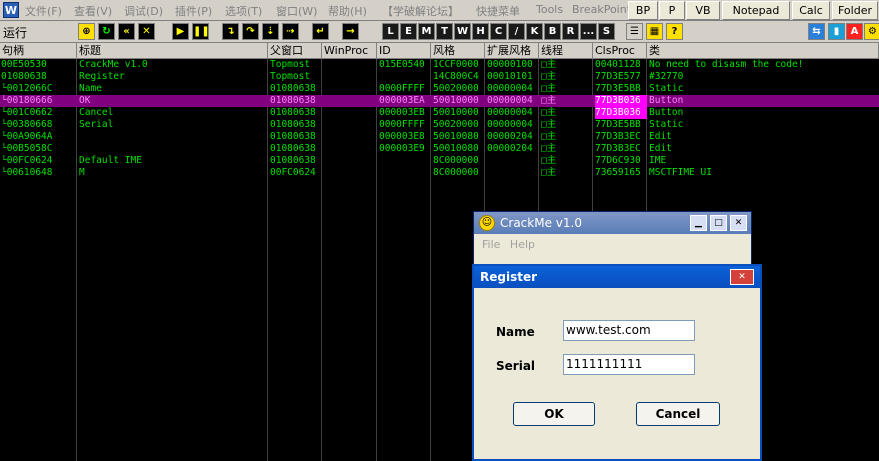 The height and width of the screenshot is (461, 879). I want to click on menu-file: 文件(F), so click(43, 11).